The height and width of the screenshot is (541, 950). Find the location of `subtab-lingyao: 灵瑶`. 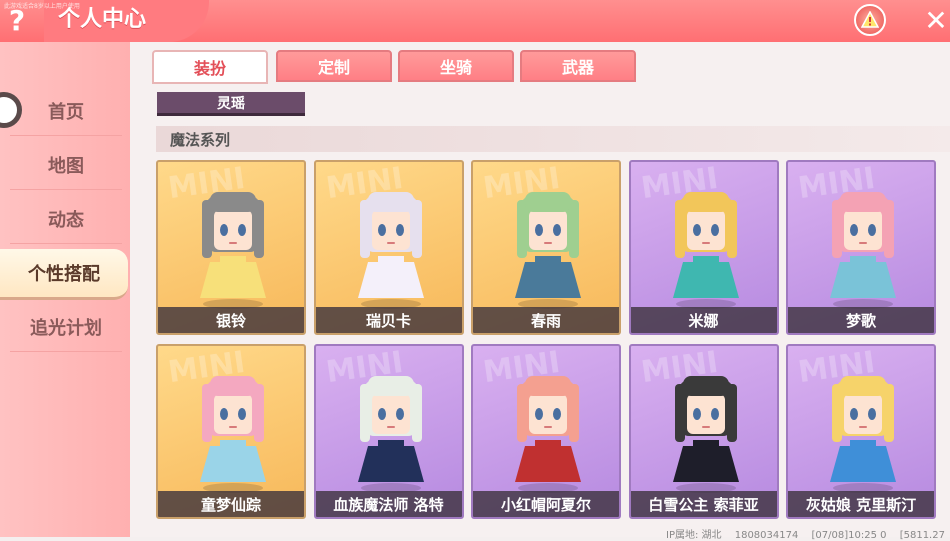

subtab-lingyao: 灵瑶 is located at coordinates (231, 104).